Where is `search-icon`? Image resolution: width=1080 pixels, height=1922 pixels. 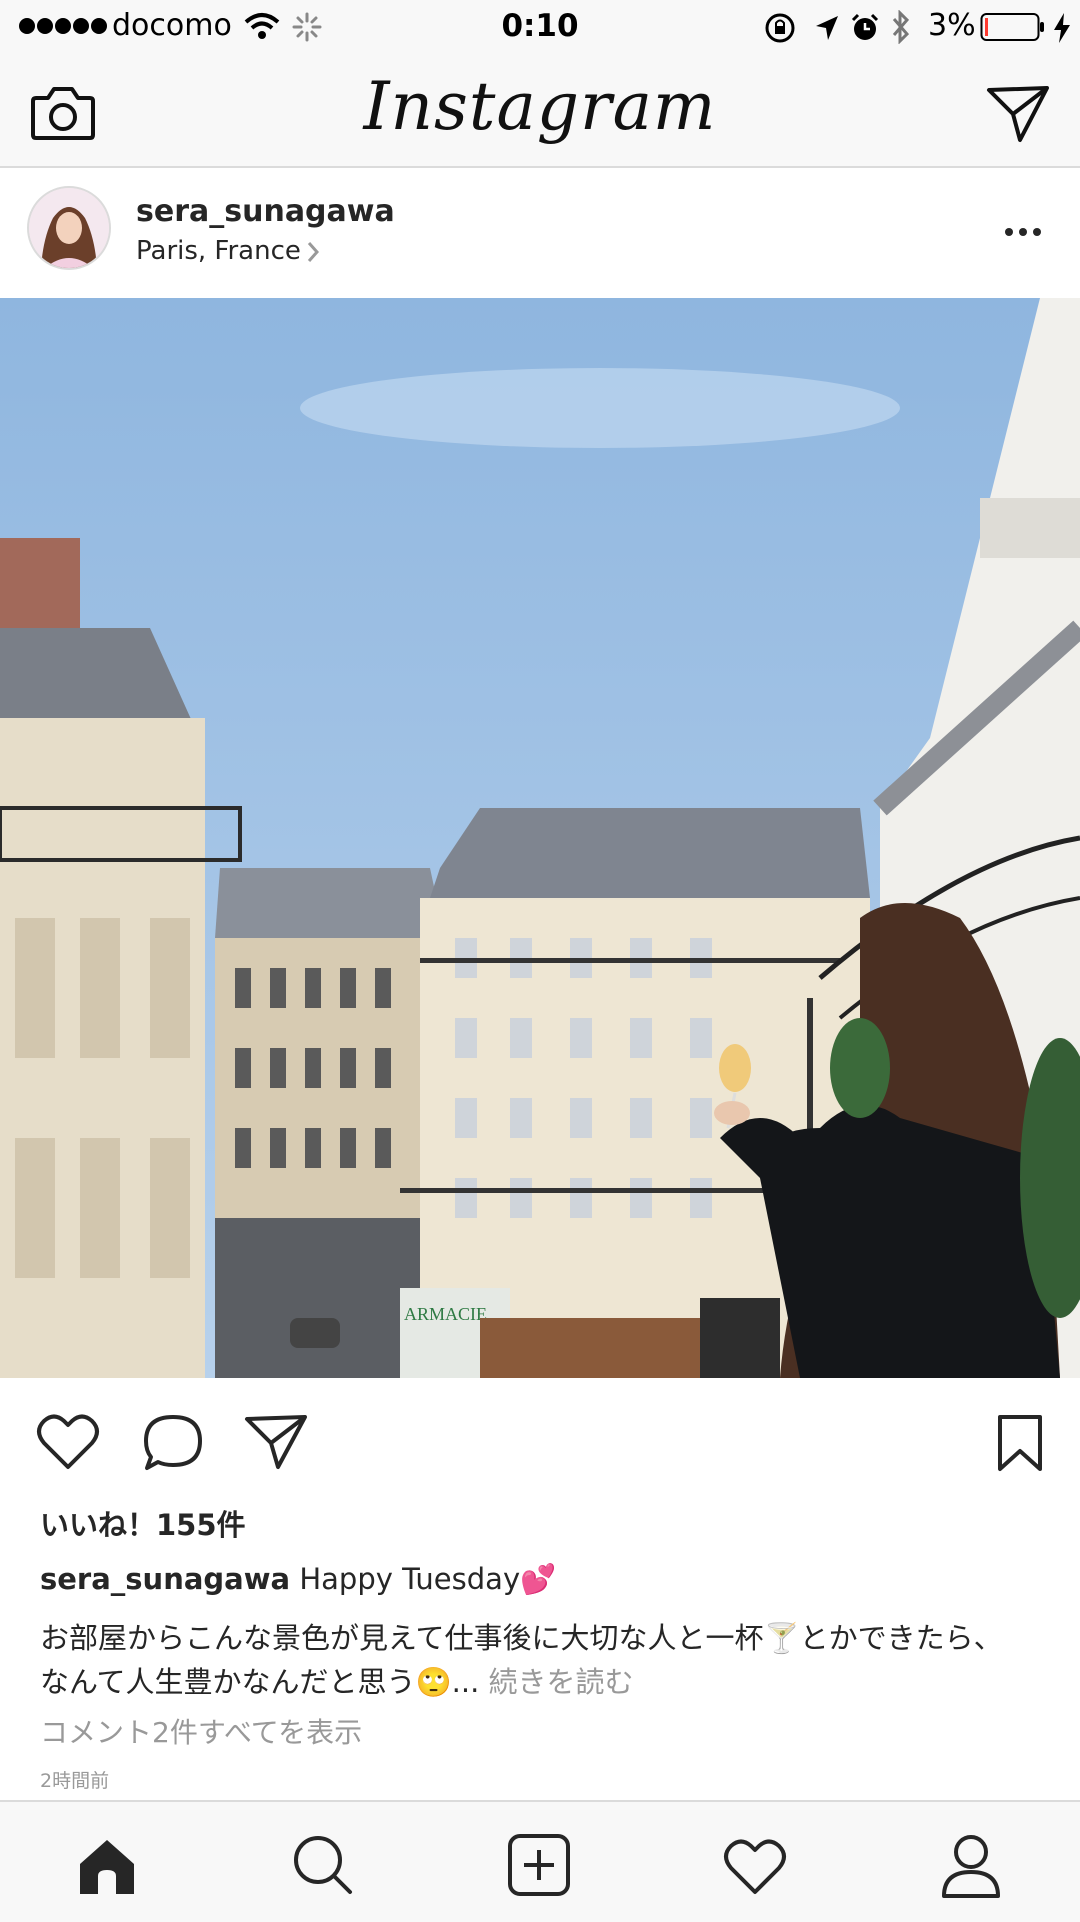 search-icon is located at coordinates (323, 1865).